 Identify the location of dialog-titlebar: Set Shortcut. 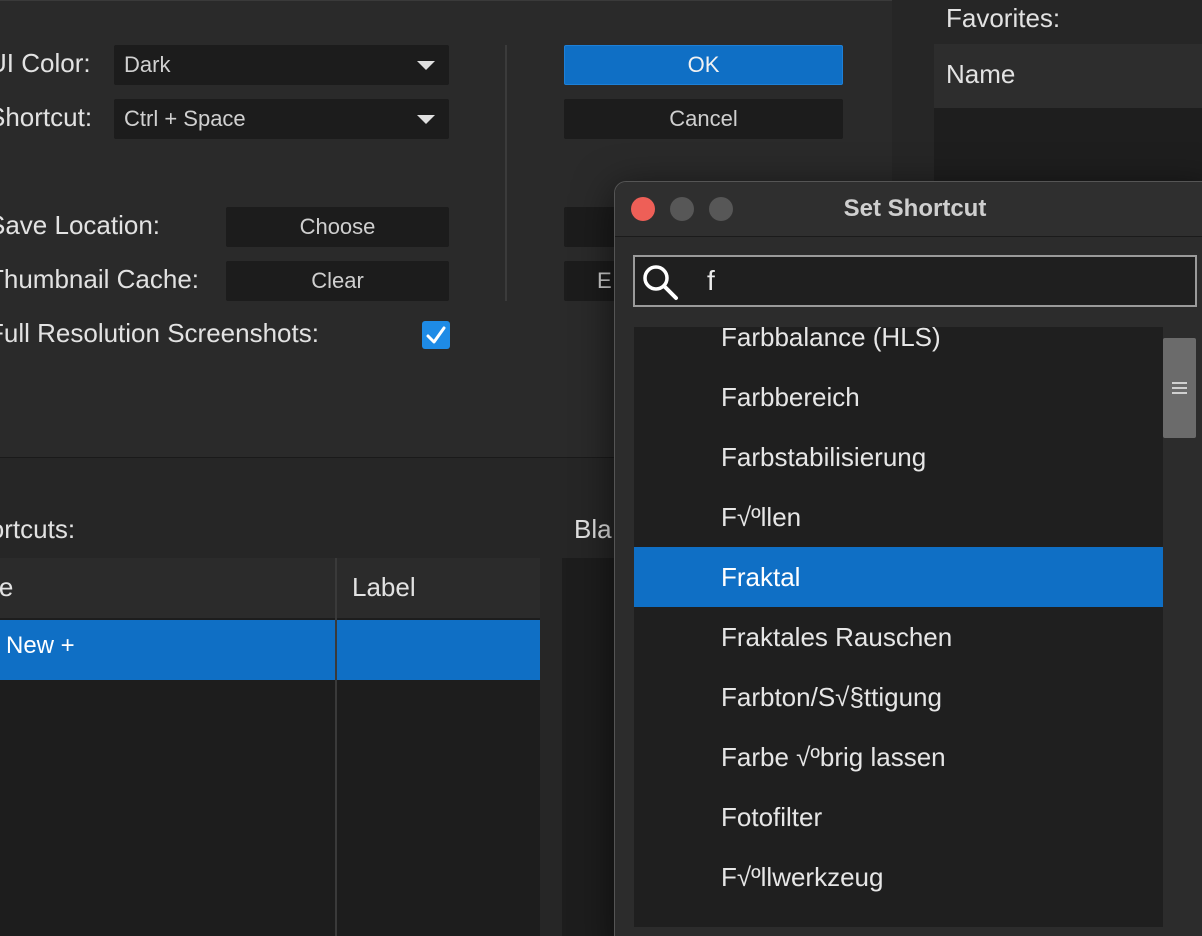
(908, 209).